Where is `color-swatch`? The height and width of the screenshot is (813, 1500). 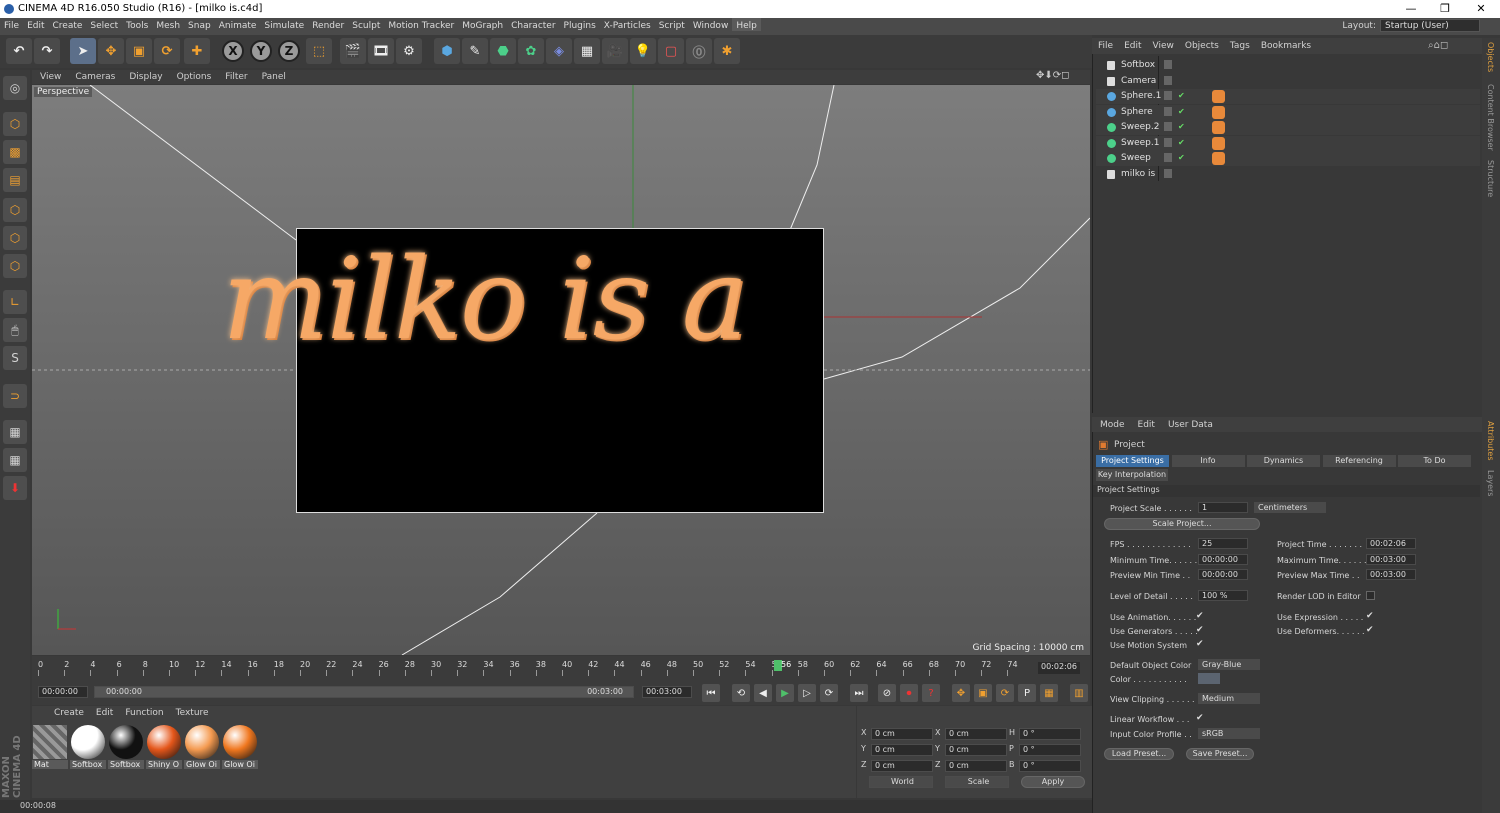
color-swatch is located at coordinates (1209, 678).